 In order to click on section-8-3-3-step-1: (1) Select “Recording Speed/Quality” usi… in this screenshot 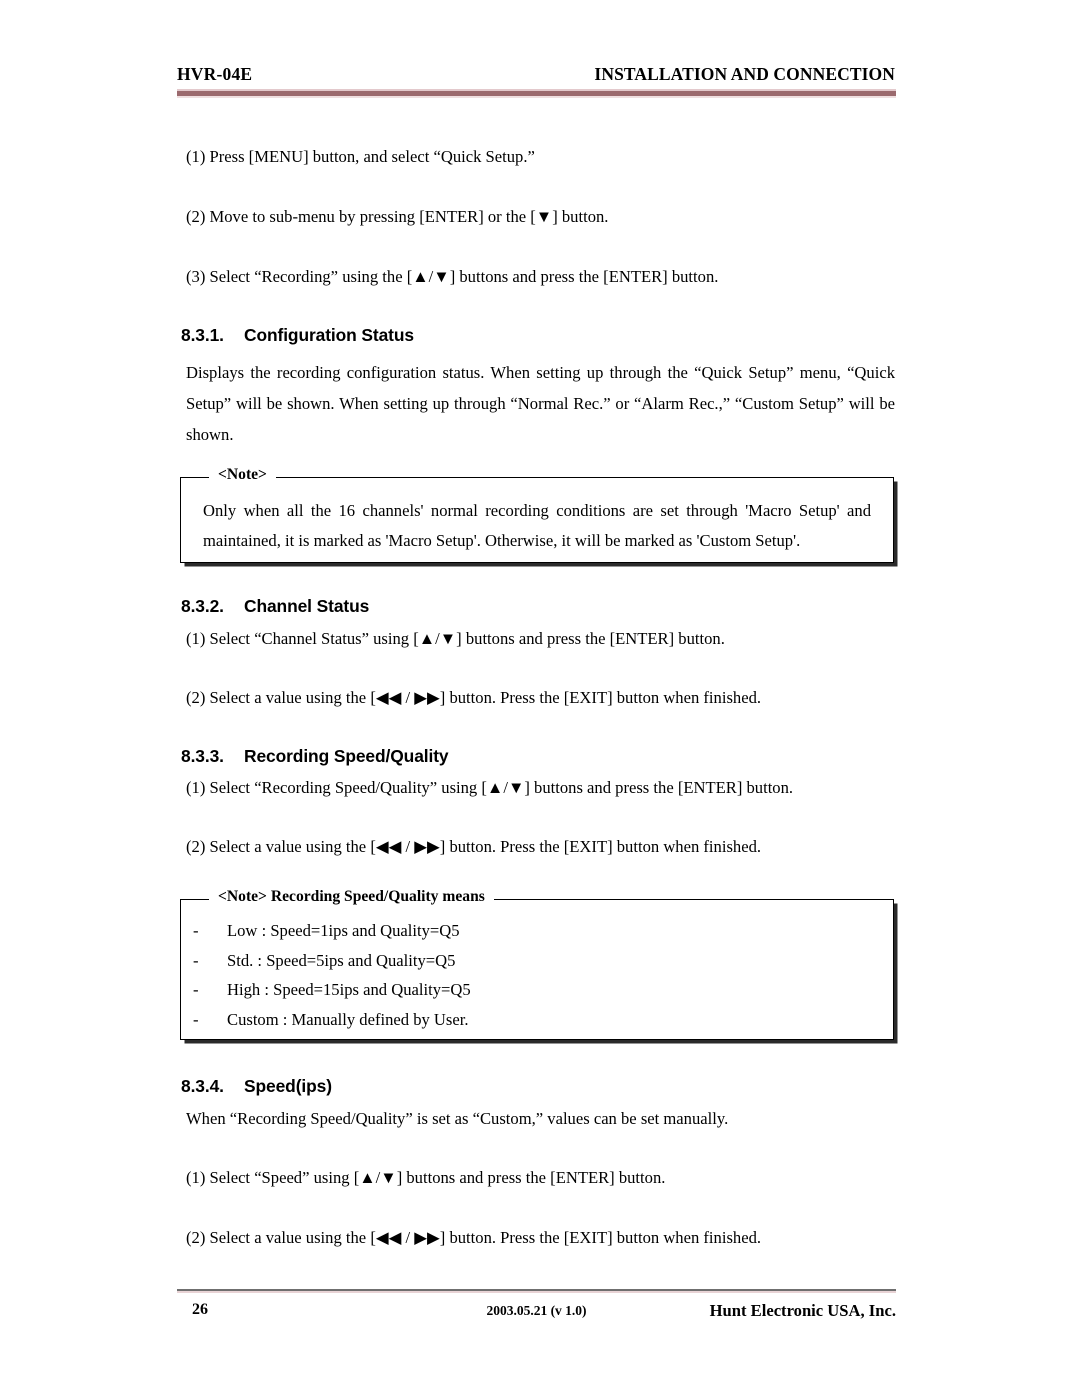, I will do `click(490, 787)`.